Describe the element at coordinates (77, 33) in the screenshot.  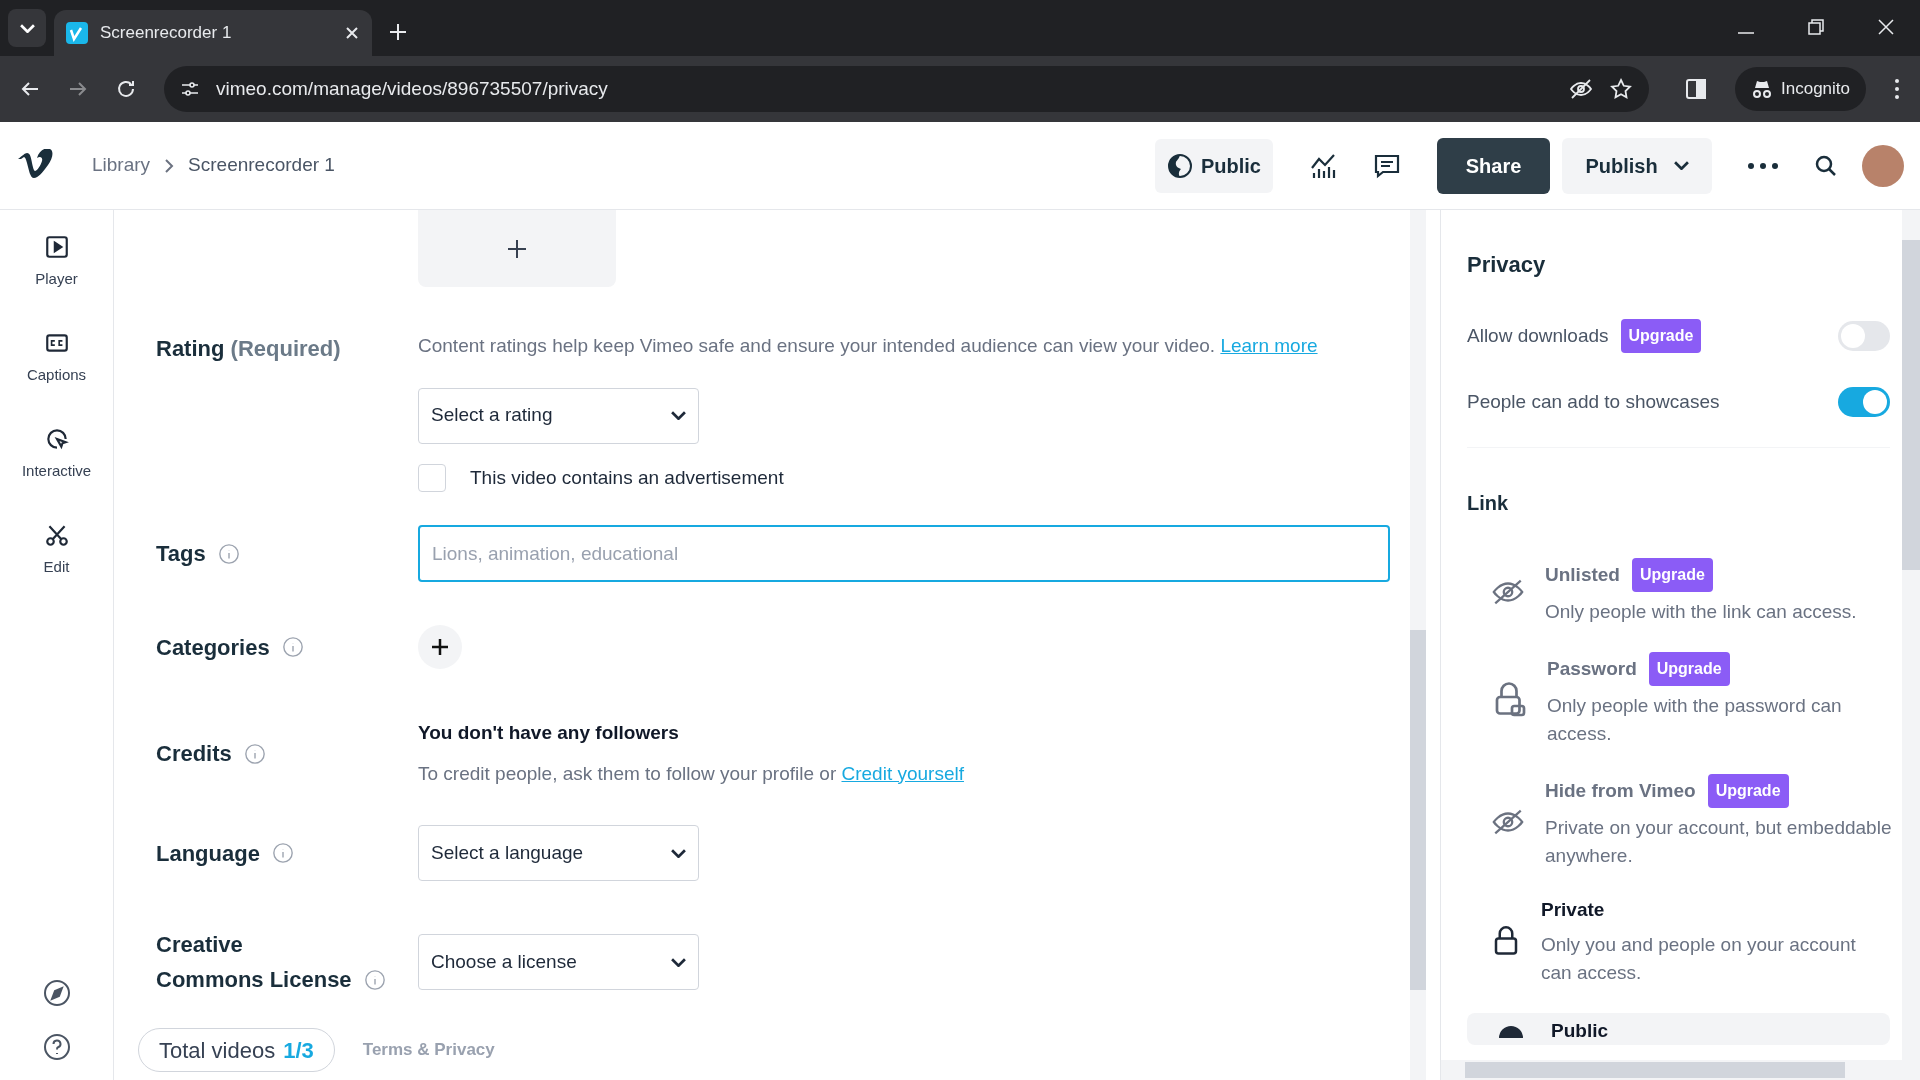
I see `site-logo-icon` at that location.